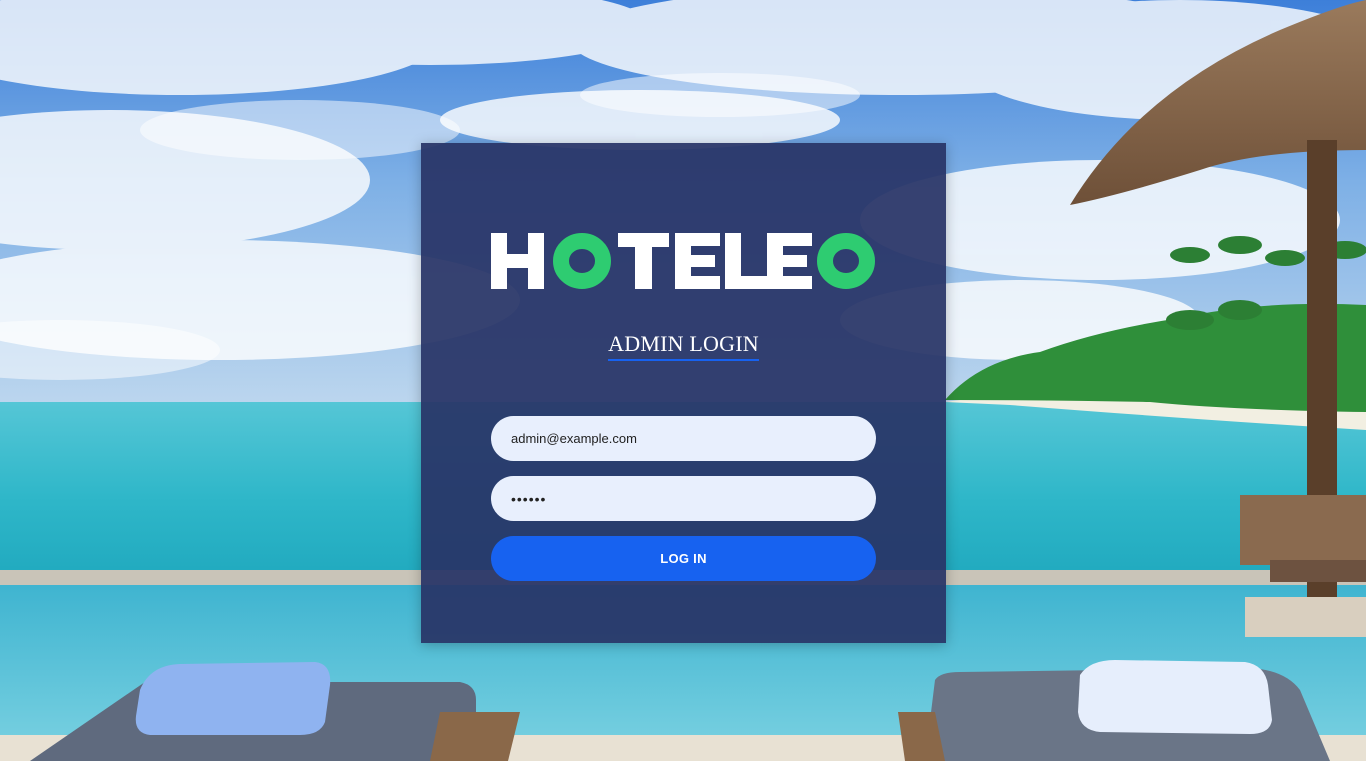 This screenshot has height=761, width=1366. What do you see at coordinates (683, 558) in the screenshot?
I see `login-button: LOG IN` at bounding box center [683, 558].